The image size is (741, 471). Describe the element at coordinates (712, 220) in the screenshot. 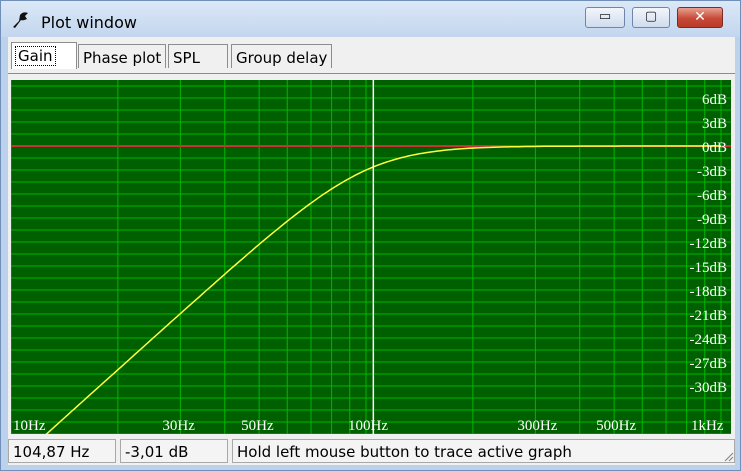

I see `y-axis-label: -9dB` at that location.